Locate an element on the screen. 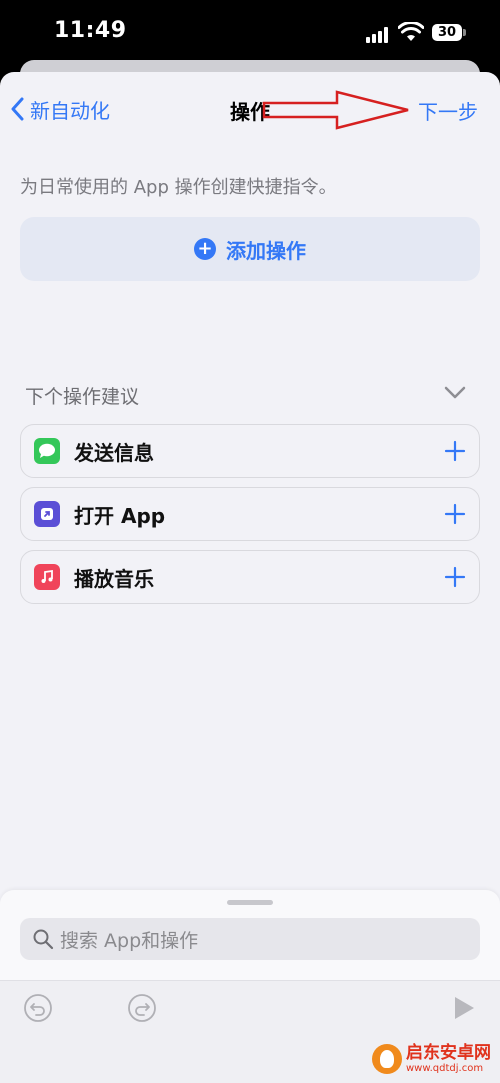 The height and width of the screenshot is (1083, 500). battery-cap is located at coordinates (464, 32).